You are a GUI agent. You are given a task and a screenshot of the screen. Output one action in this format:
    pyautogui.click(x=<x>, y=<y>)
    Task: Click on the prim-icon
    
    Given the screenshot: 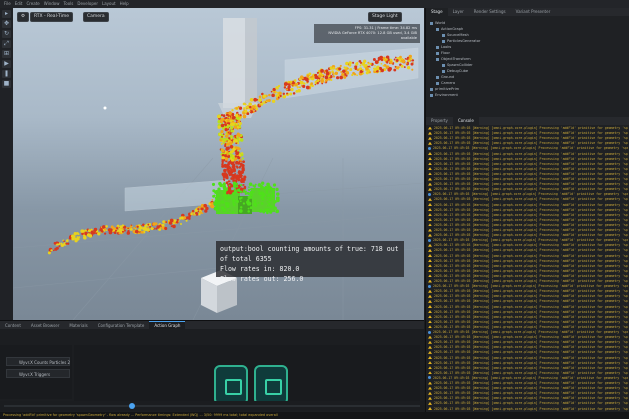 What is the action you would take?
    pyautogui.click(x=443, y=71)
    